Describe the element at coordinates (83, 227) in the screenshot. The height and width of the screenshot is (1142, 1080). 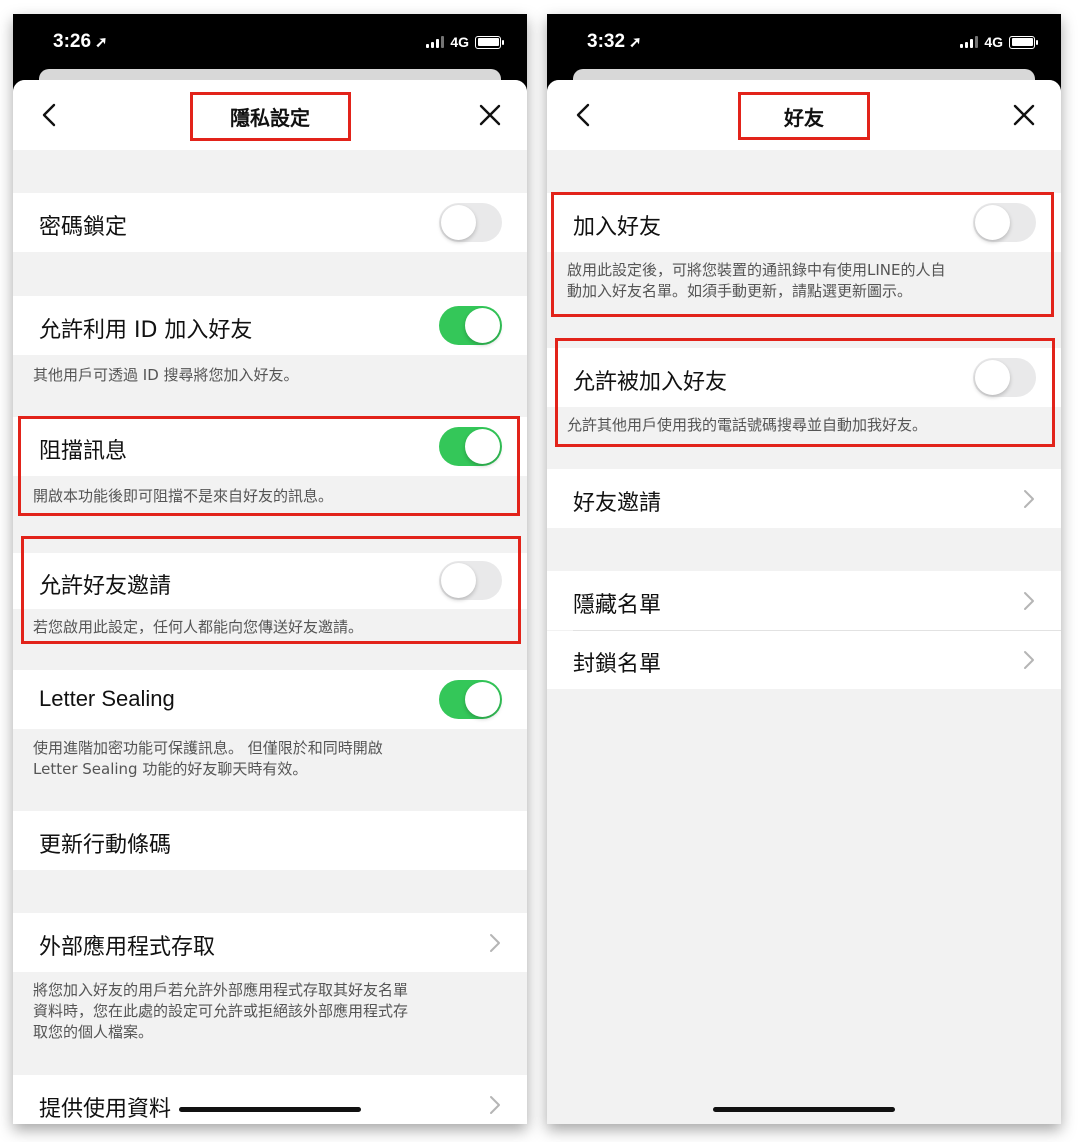
I see `passcode-lock-label: 密碼鎖定` at that location.